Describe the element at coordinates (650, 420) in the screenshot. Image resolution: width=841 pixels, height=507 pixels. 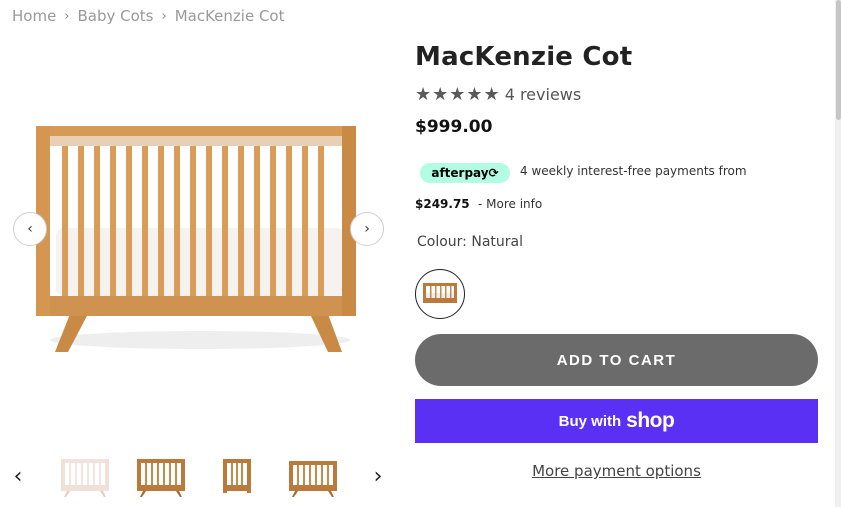
I see `shop-pay-logo: shop` at that location.